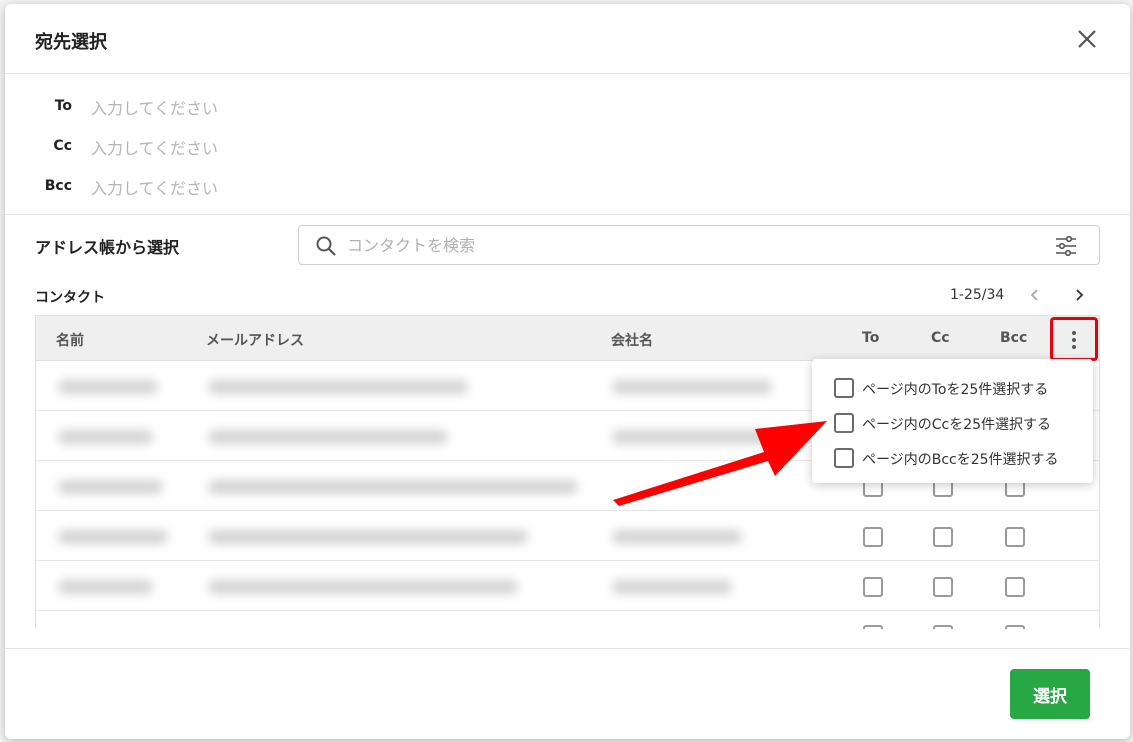 This screenshot has height=742, width=1133. I want to click on menu-item-select-cc: ページ内のCcを25件選択する, so click(952, 423).